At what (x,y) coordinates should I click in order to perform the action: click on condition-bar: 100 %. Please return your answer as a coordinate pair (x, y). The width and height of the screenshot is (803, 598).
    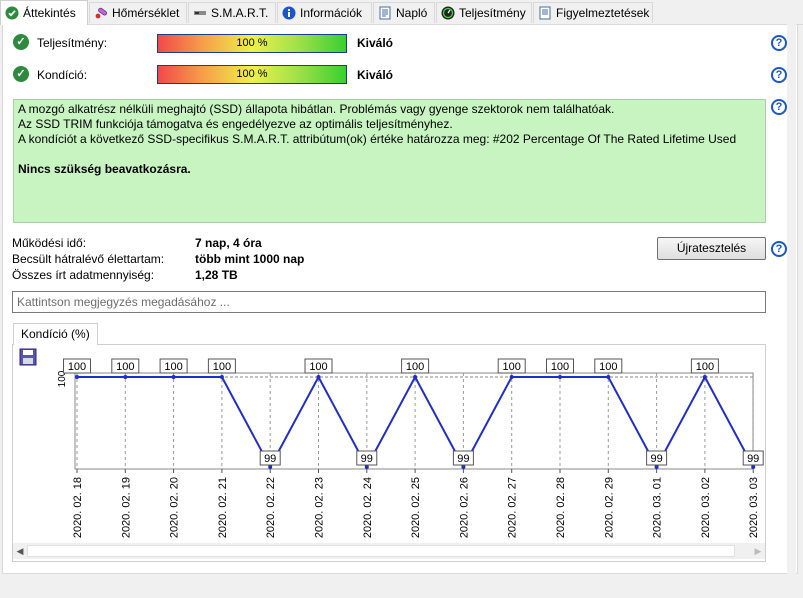
    Looking at the image, I should click on (252, 74).